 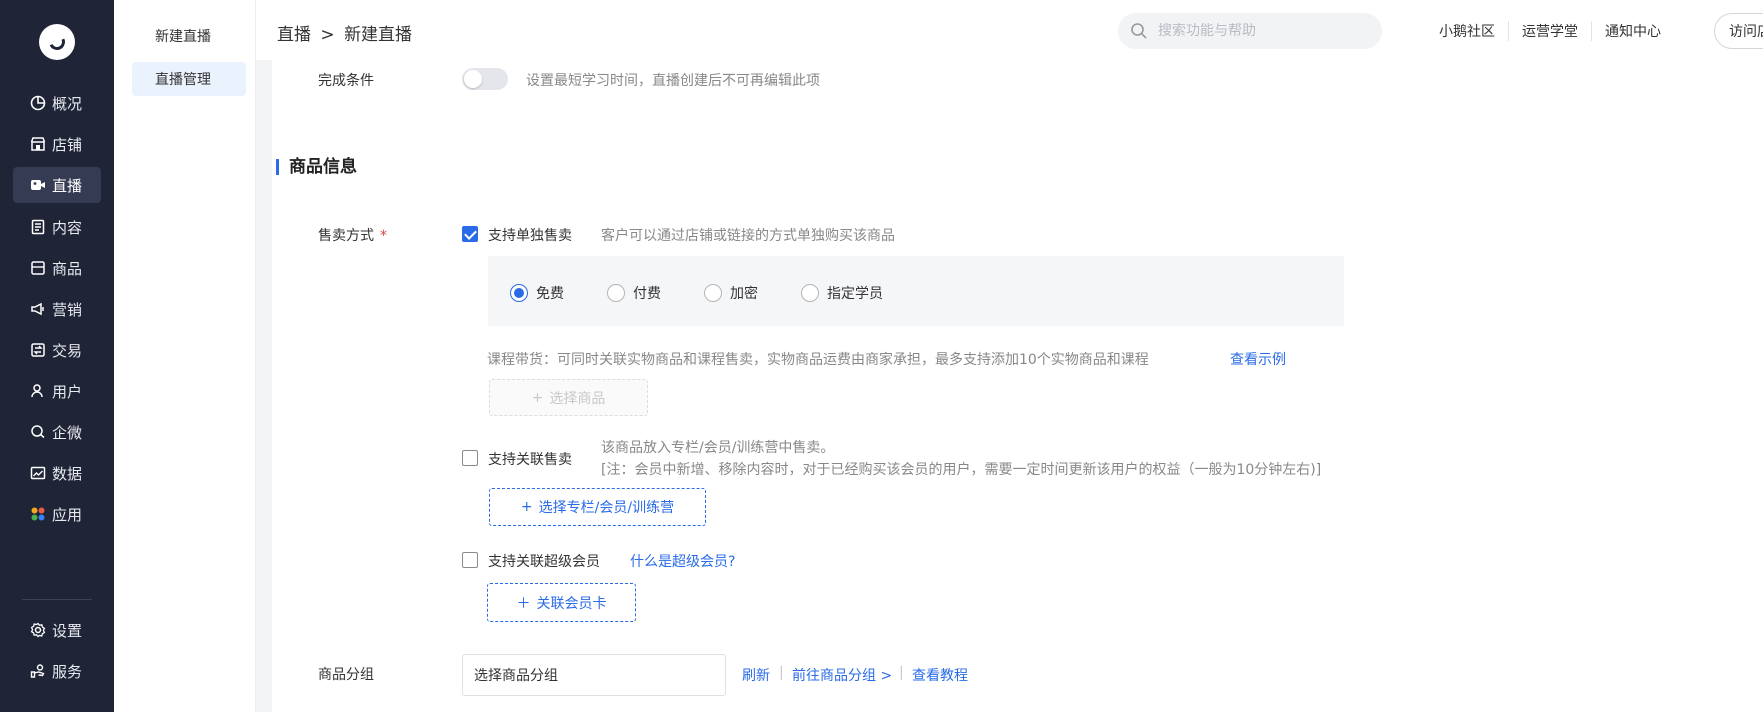 I want to click on refresh-link: 刷新, so click(x=756, y=675).